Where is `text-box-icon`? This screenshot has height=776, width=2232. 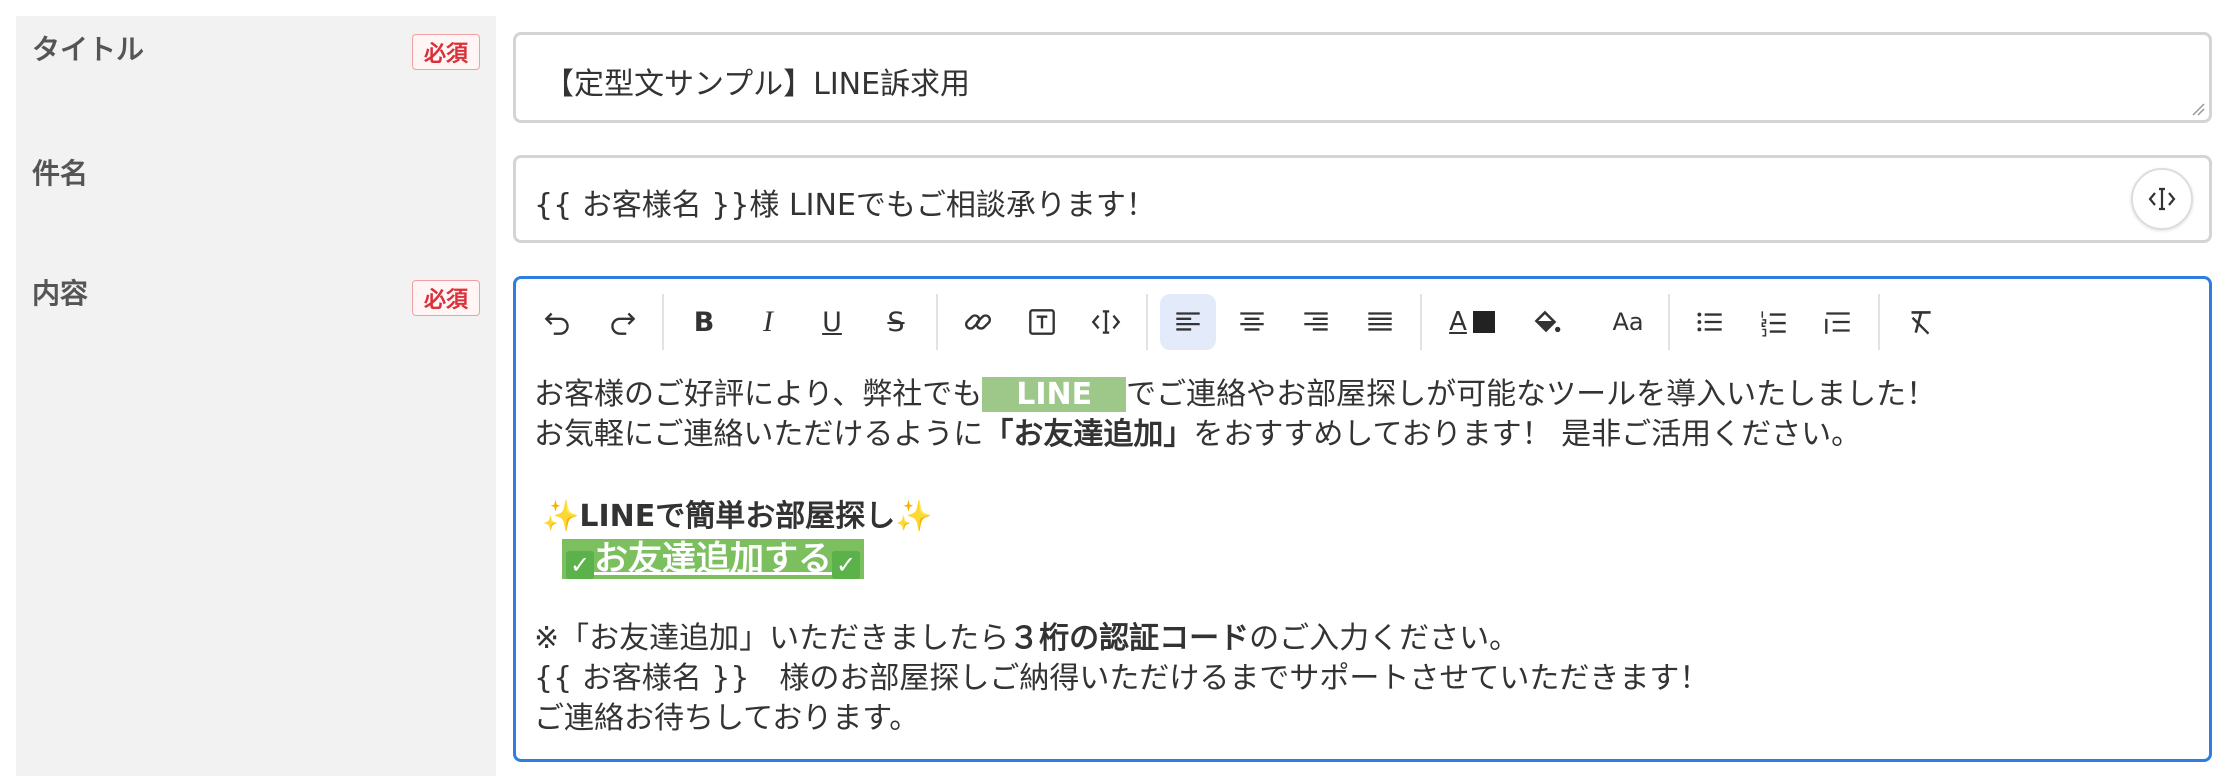 text-box-icon is located at coordinates (1042, 322).